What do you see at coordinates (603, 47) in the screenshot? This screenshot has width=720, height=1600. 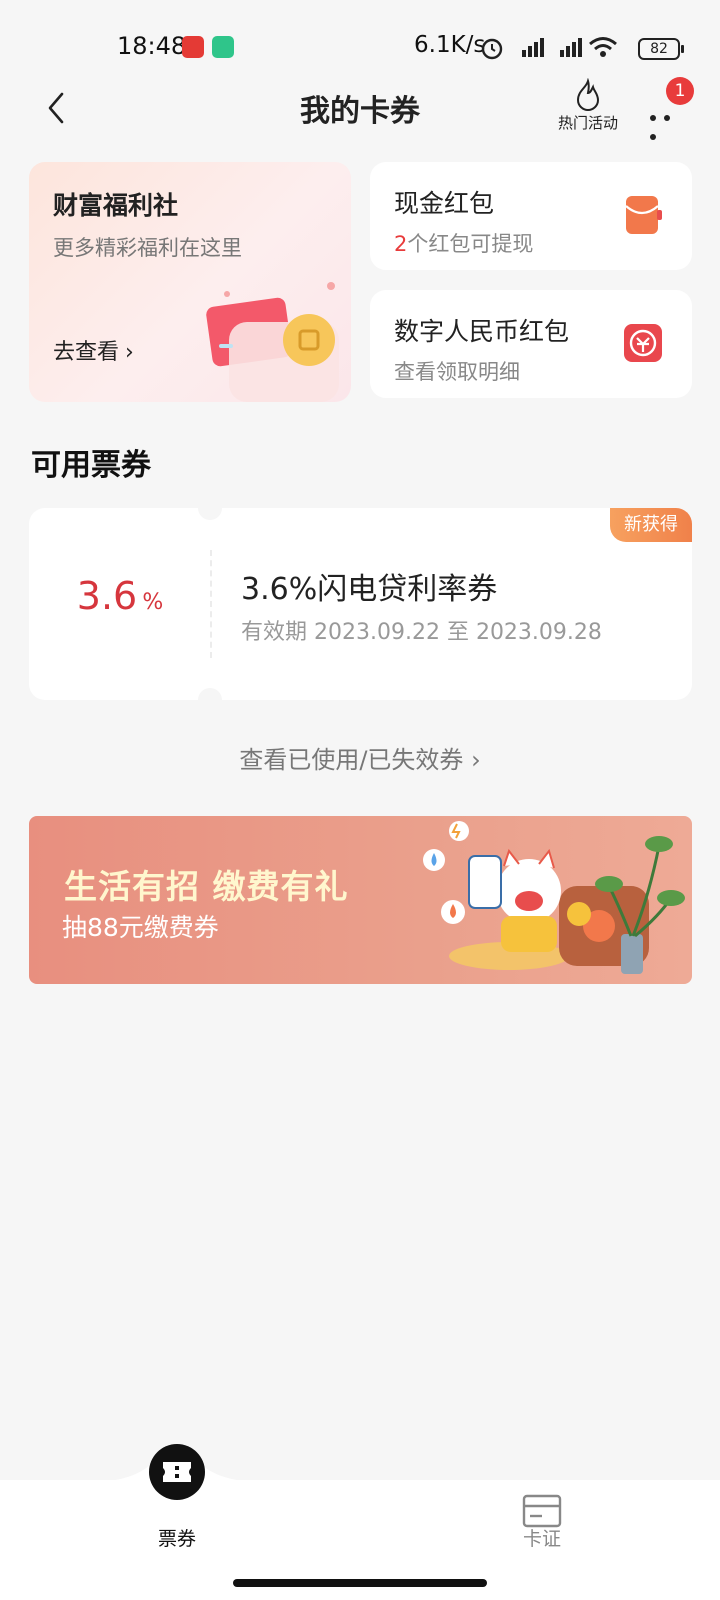 I see `wifi-icon` at bounding box center [603, 47].